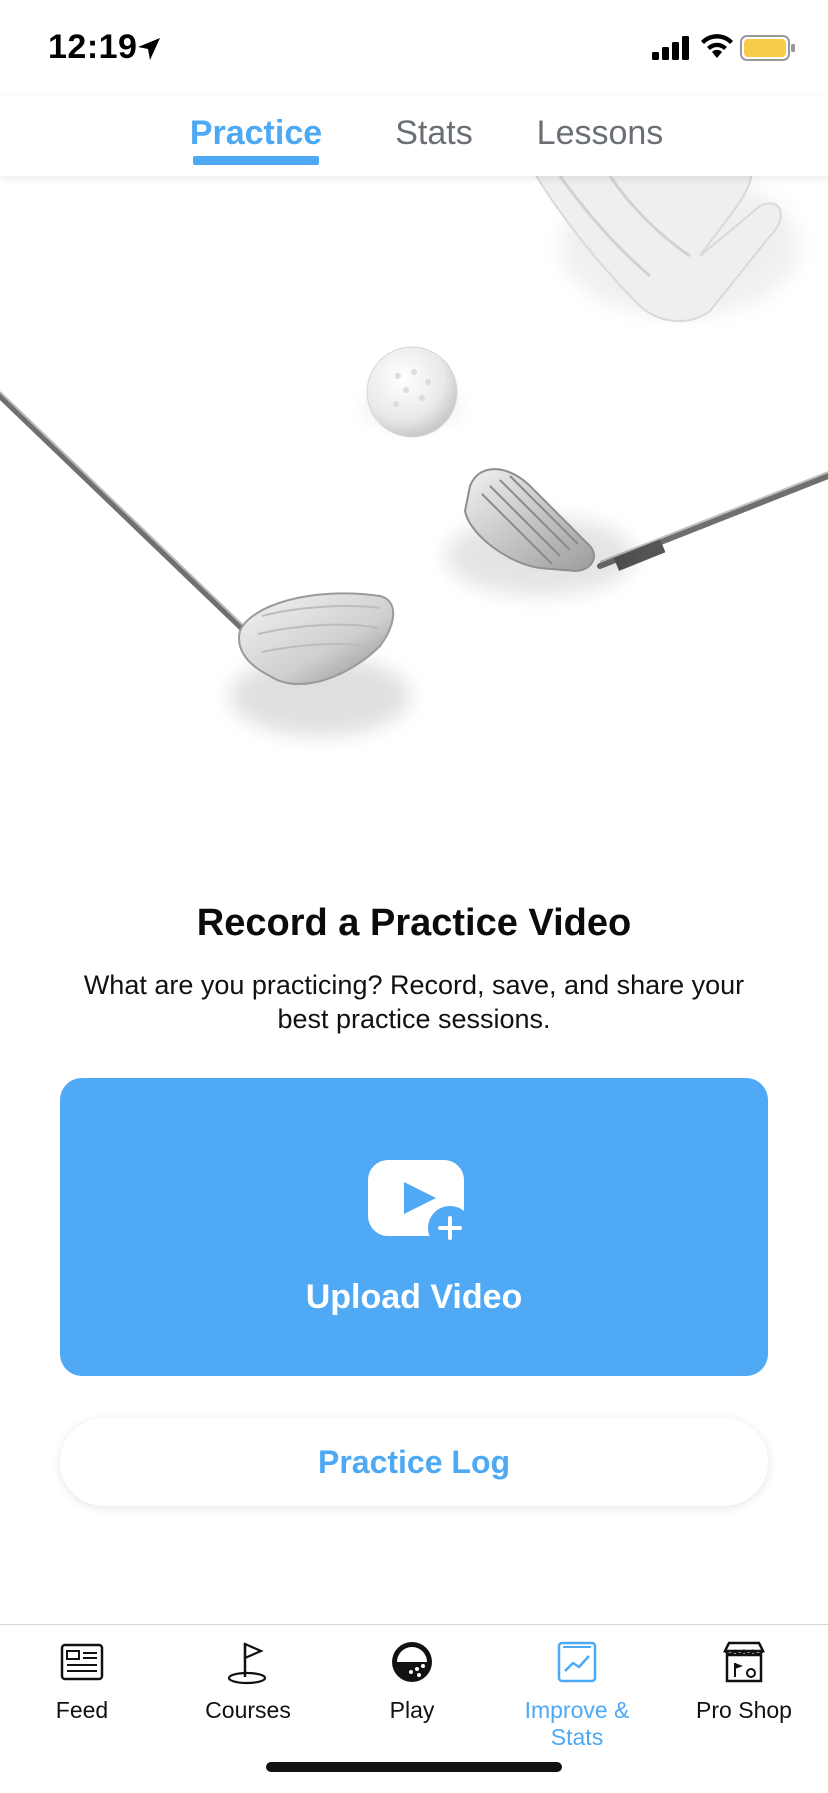  I want to click on tab-pro-shop-label: Pro Shop, so click(744, 1710).